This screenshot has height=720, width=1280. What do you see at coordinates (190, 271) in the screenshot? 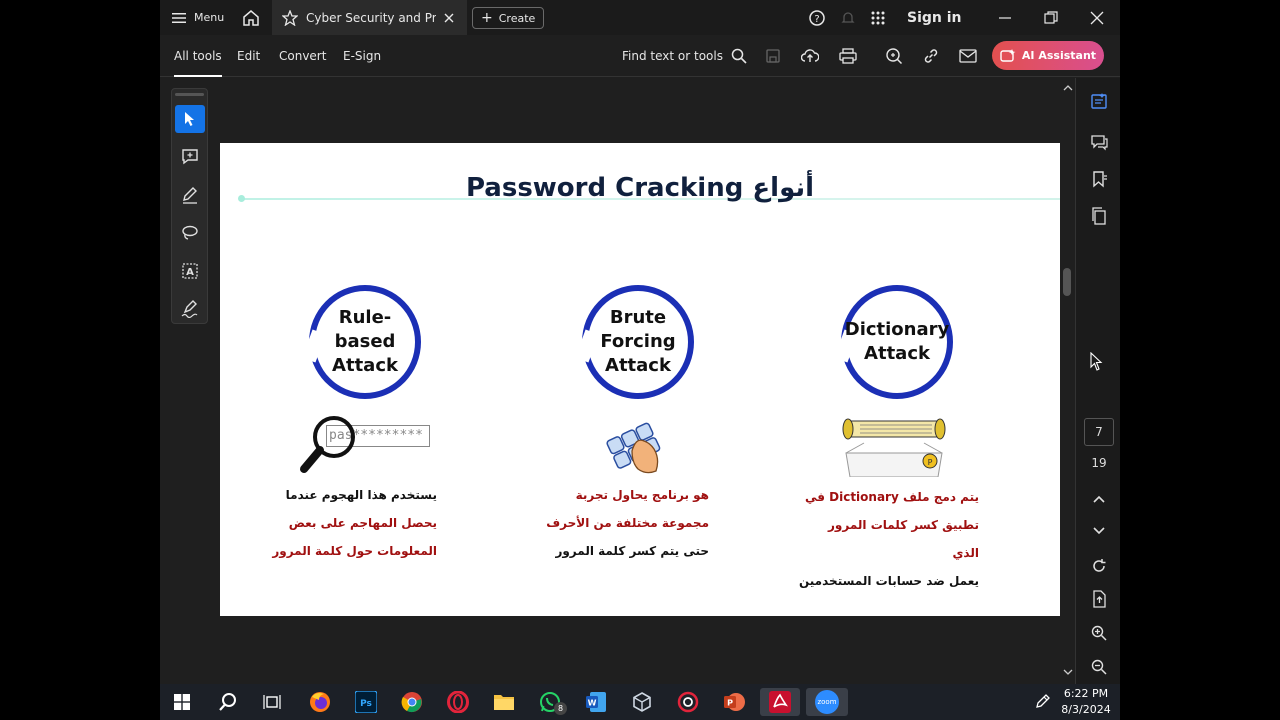
I see `text-box-tool-button: A` at bounding box center [190, 271].